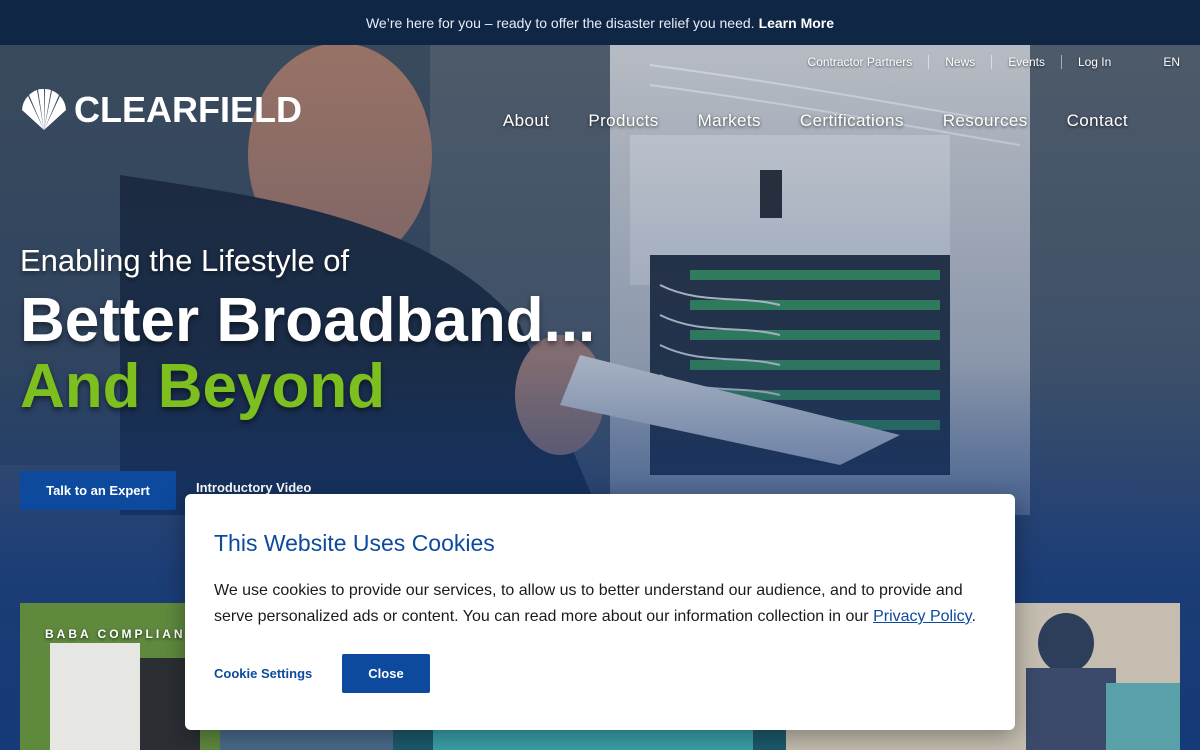 The image size is (1200, 750). Describe the element at coordinates (1097, 121) in the screenshot. I see `nav-contact: Contact` at that location.